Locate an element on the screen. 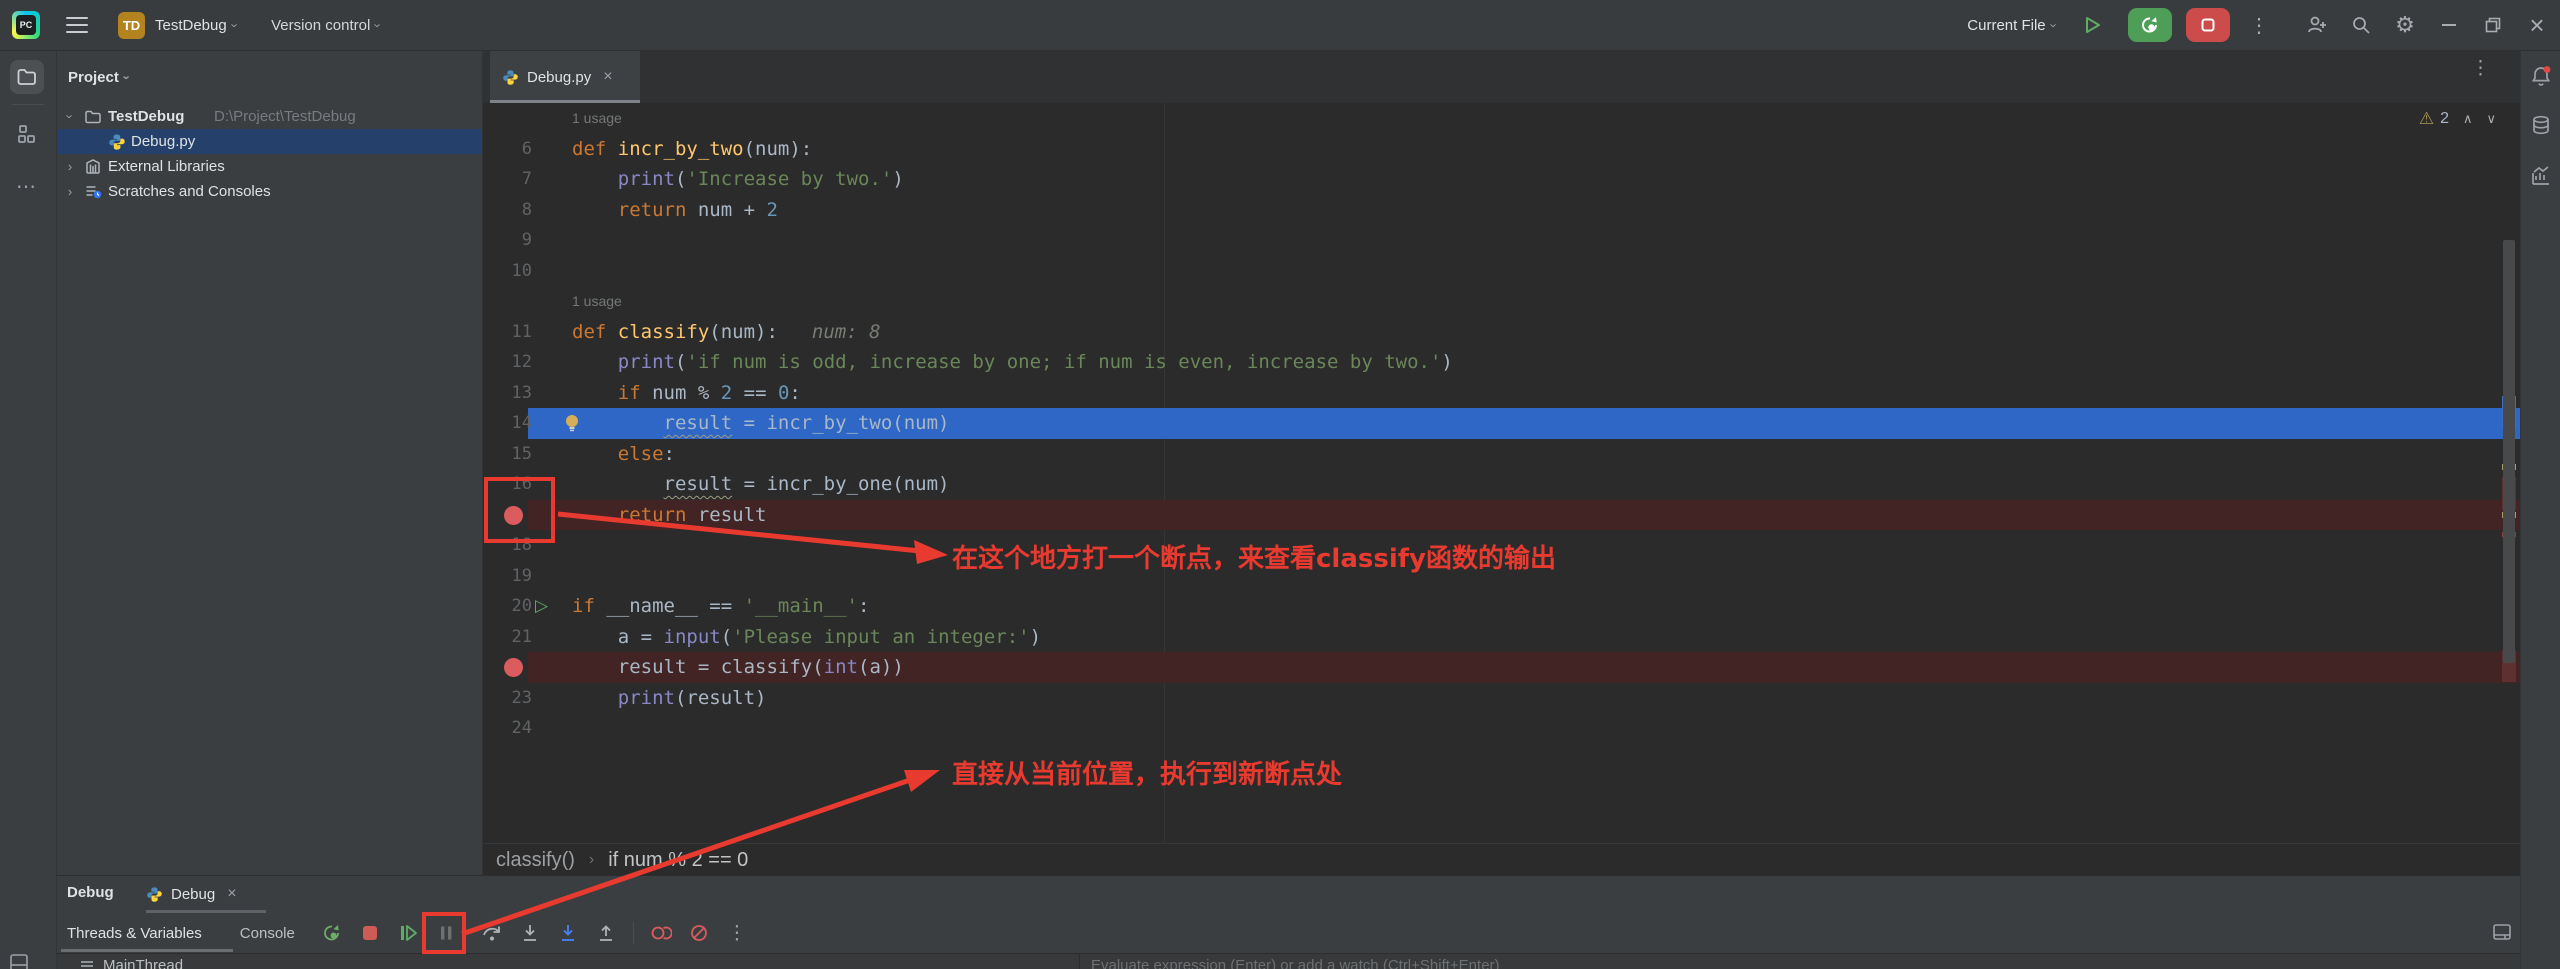 The height and width of the screenshot is (969, 2560). resume-icon is located at coordinates (408, 933).